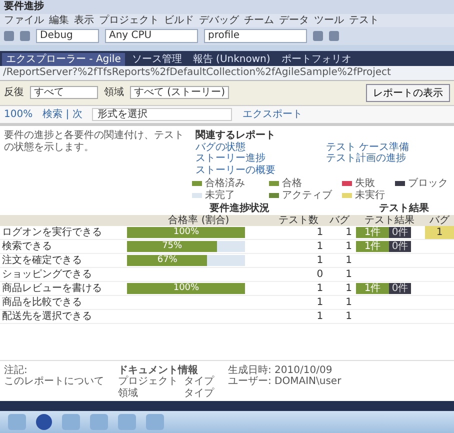 This screenshot has width=454, height=433. I want to click on column-header: 合格率 (割合), so click(198, 220).